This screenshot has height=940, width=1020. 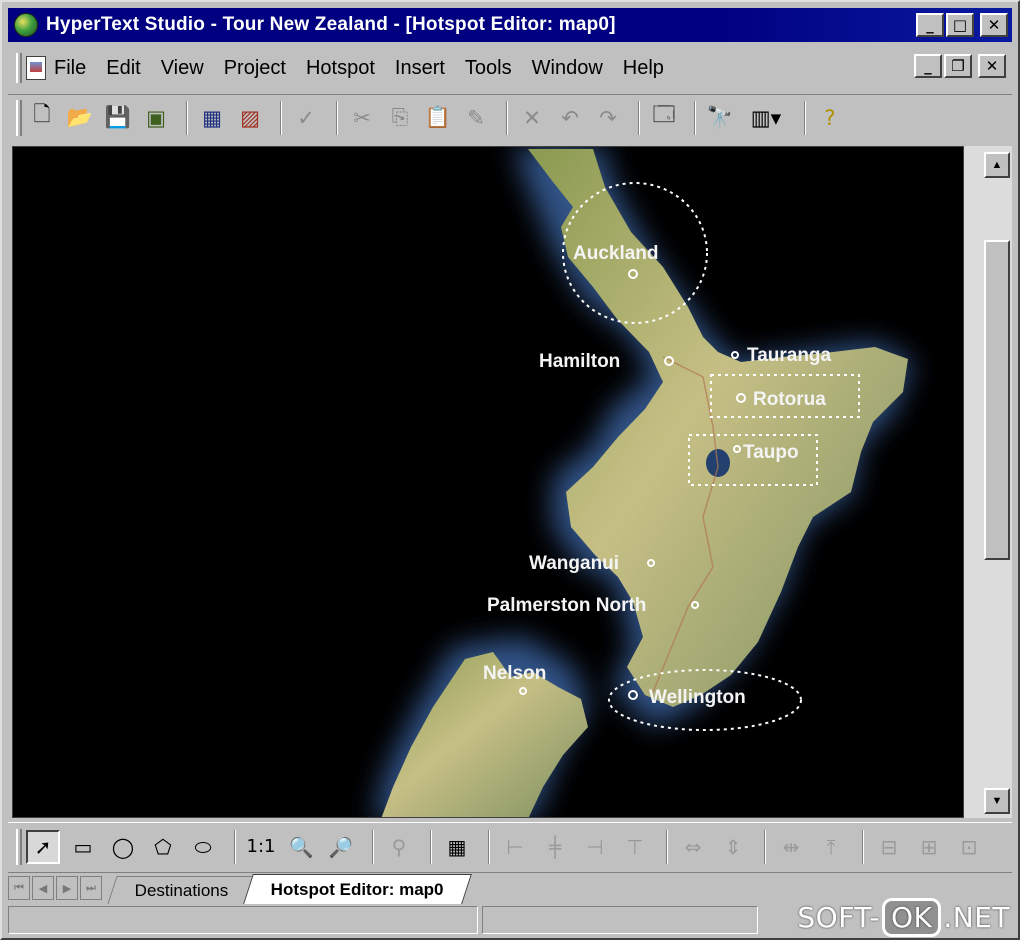 I want to click on document-system-menu-icon, so click(x=36, y=68).